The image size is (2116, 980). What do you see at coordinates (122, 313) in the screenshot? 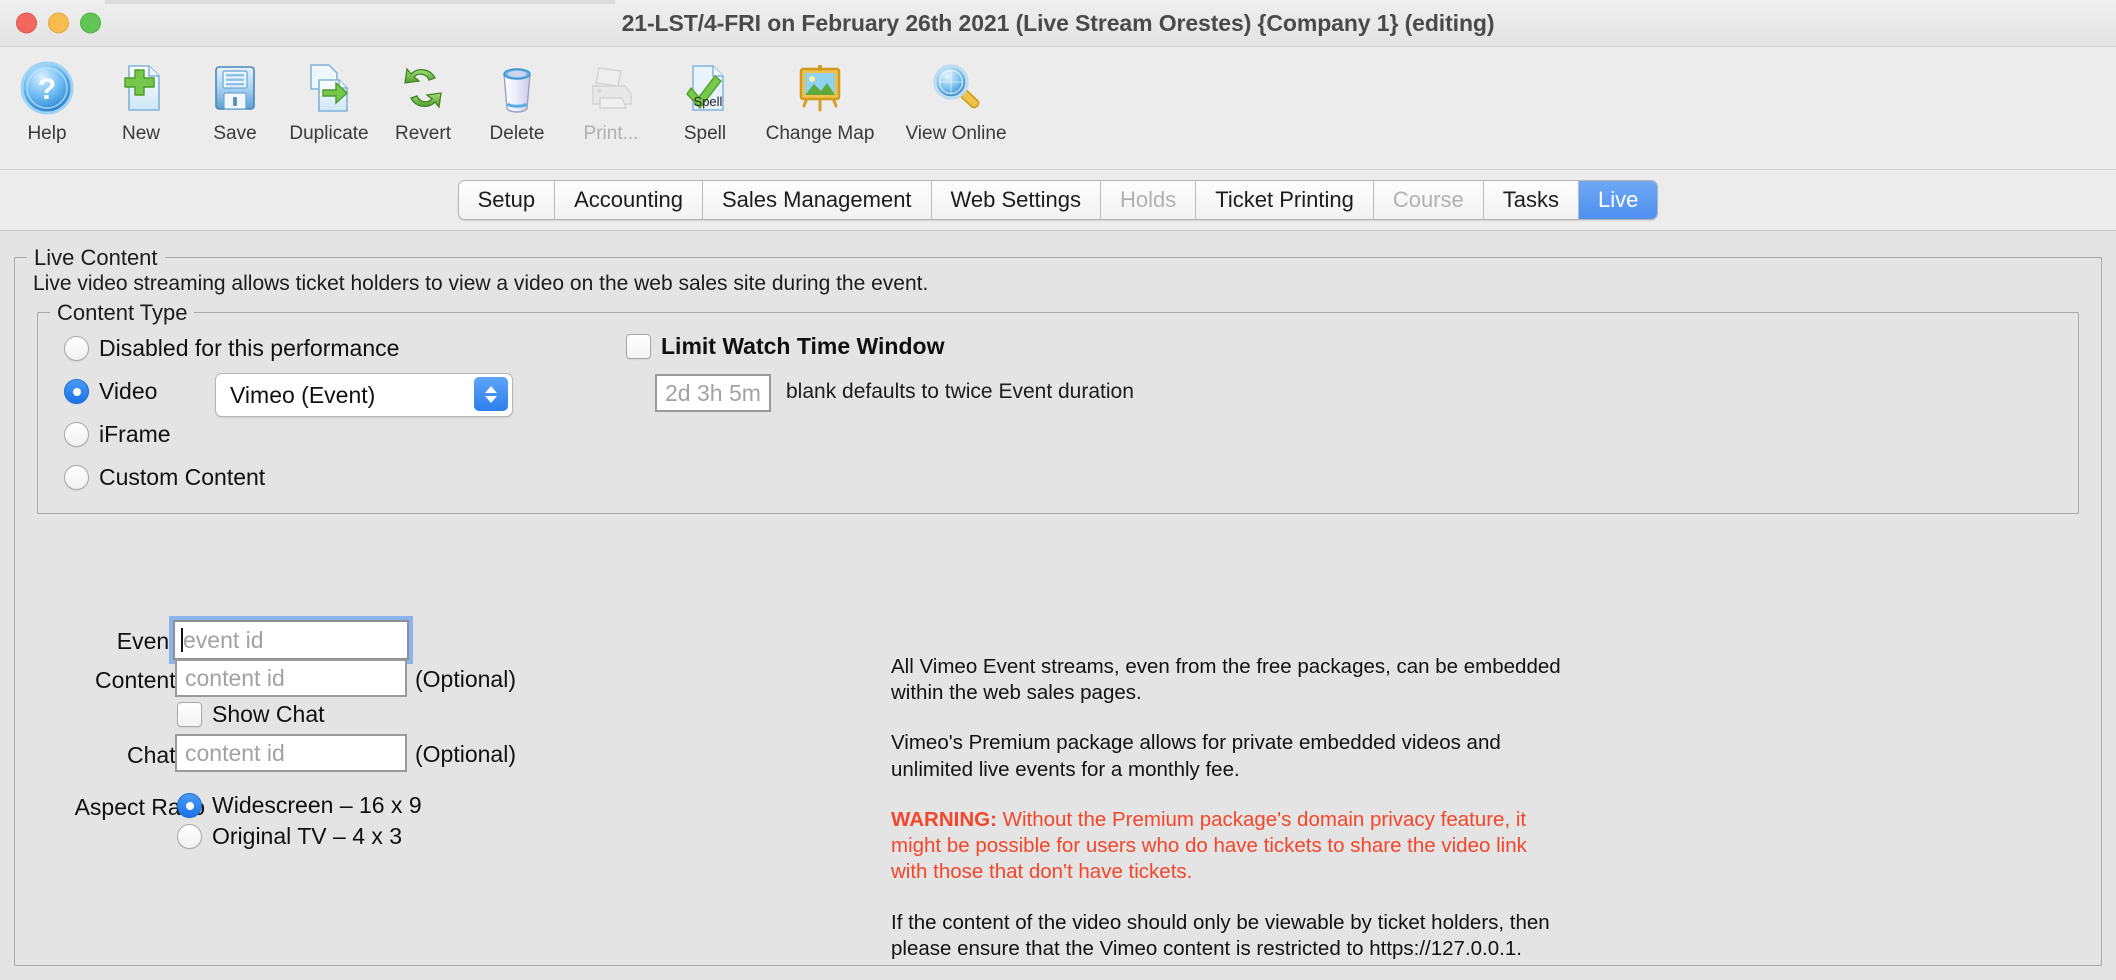
I see `content-type-group-title: Content Type` at bounding box center [122, 313].